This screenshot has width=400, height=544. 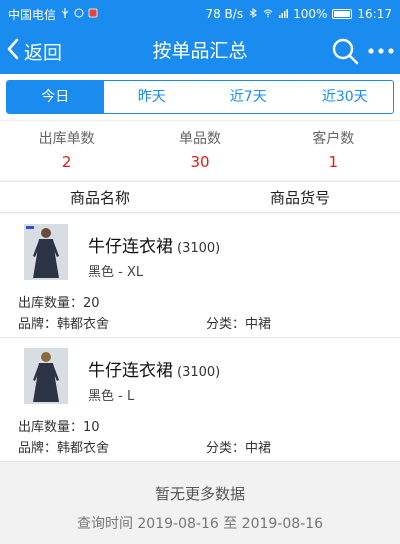 I want to click on column-product-name: 商品名称, so click(x=99, y=197).